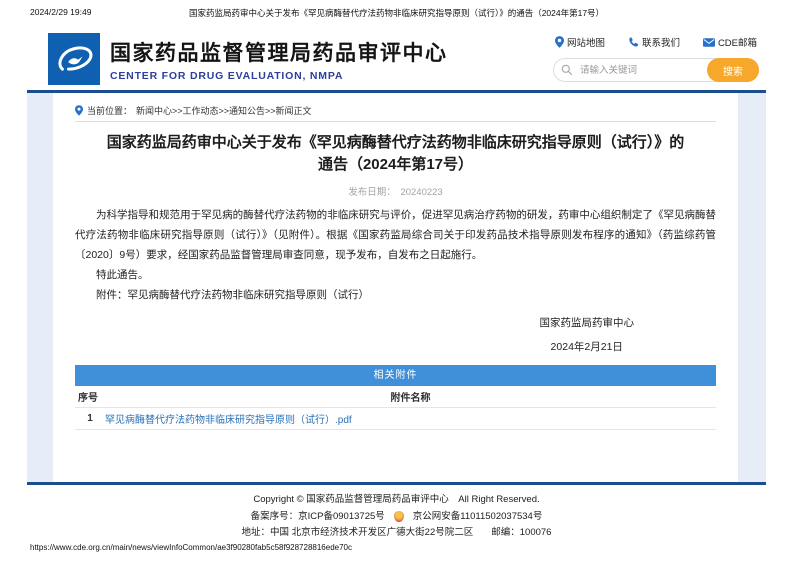 The height and width of the screenshot is (561, 793). Describe the element at coordinates (227, 75) in the screenshot. I see `org-name-en: CENTER FOR DRUG EVALUATION, NMPA` at that location.